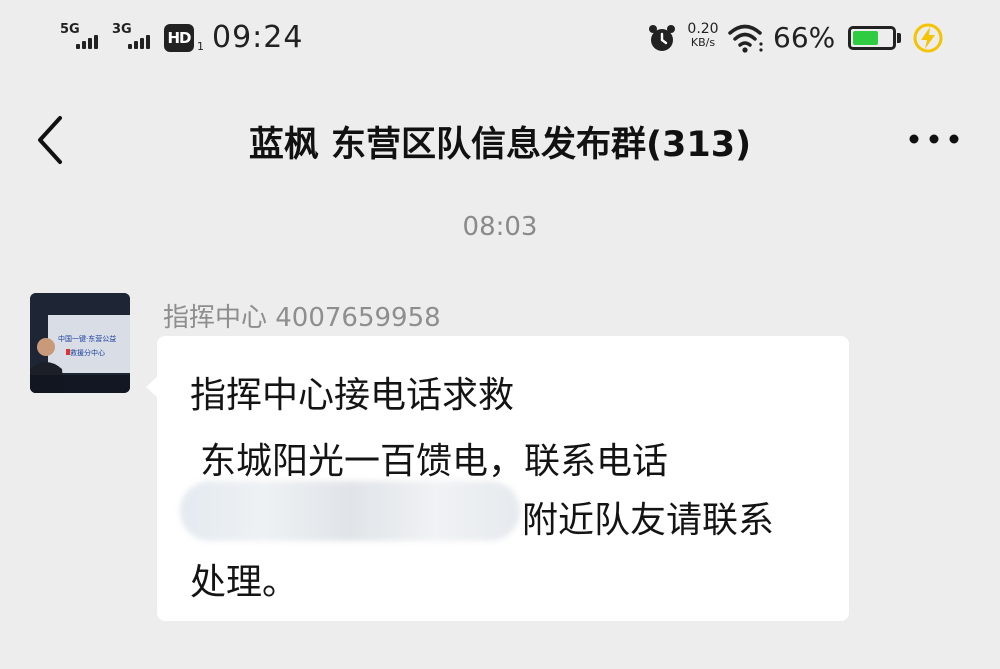 Image resolution: width=1000 pixels, height=669 pixels. I want to click on avatar: 中国一键·东营公益 救援分中心, so click(80, 343).